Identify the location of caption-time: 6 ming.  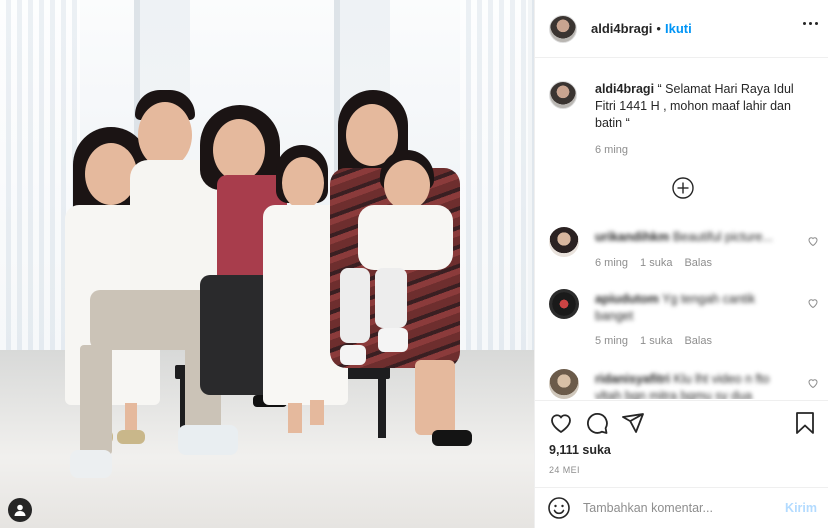
(611, 150).